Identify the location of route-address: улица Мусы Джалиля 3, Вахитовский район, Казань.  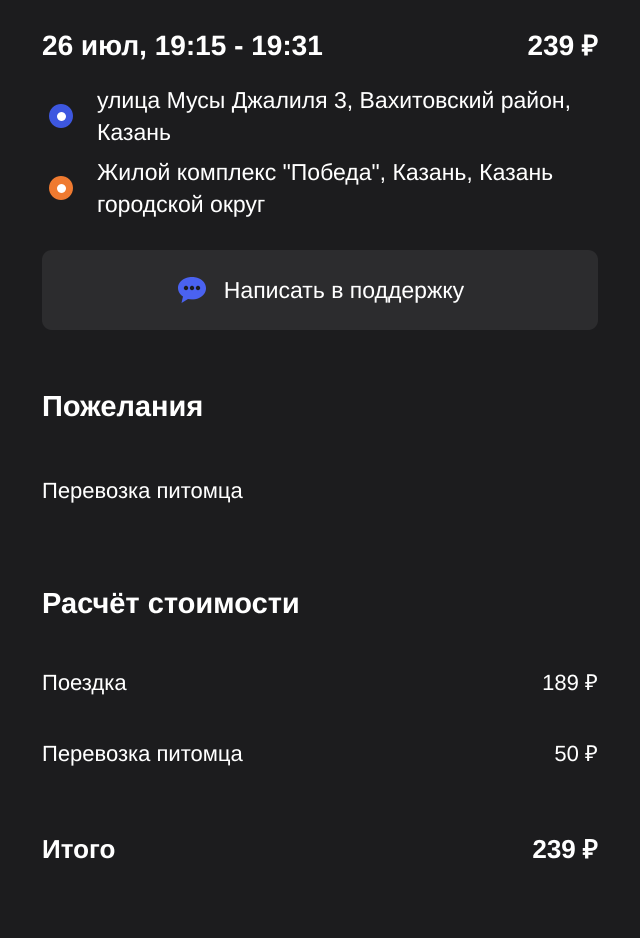
(334, 116).